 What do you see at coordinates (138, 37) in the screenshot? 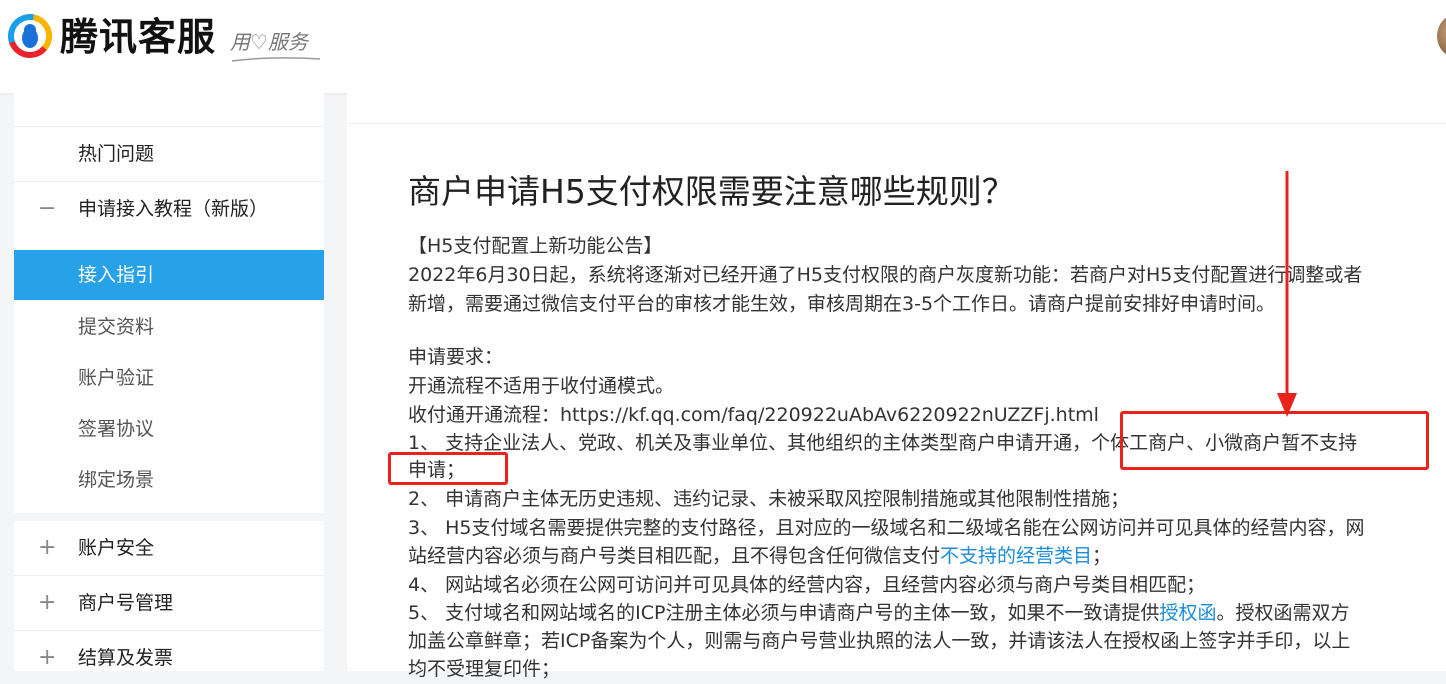
I see `logo-text: 腾讯客服` at bounding box center [138, 37].